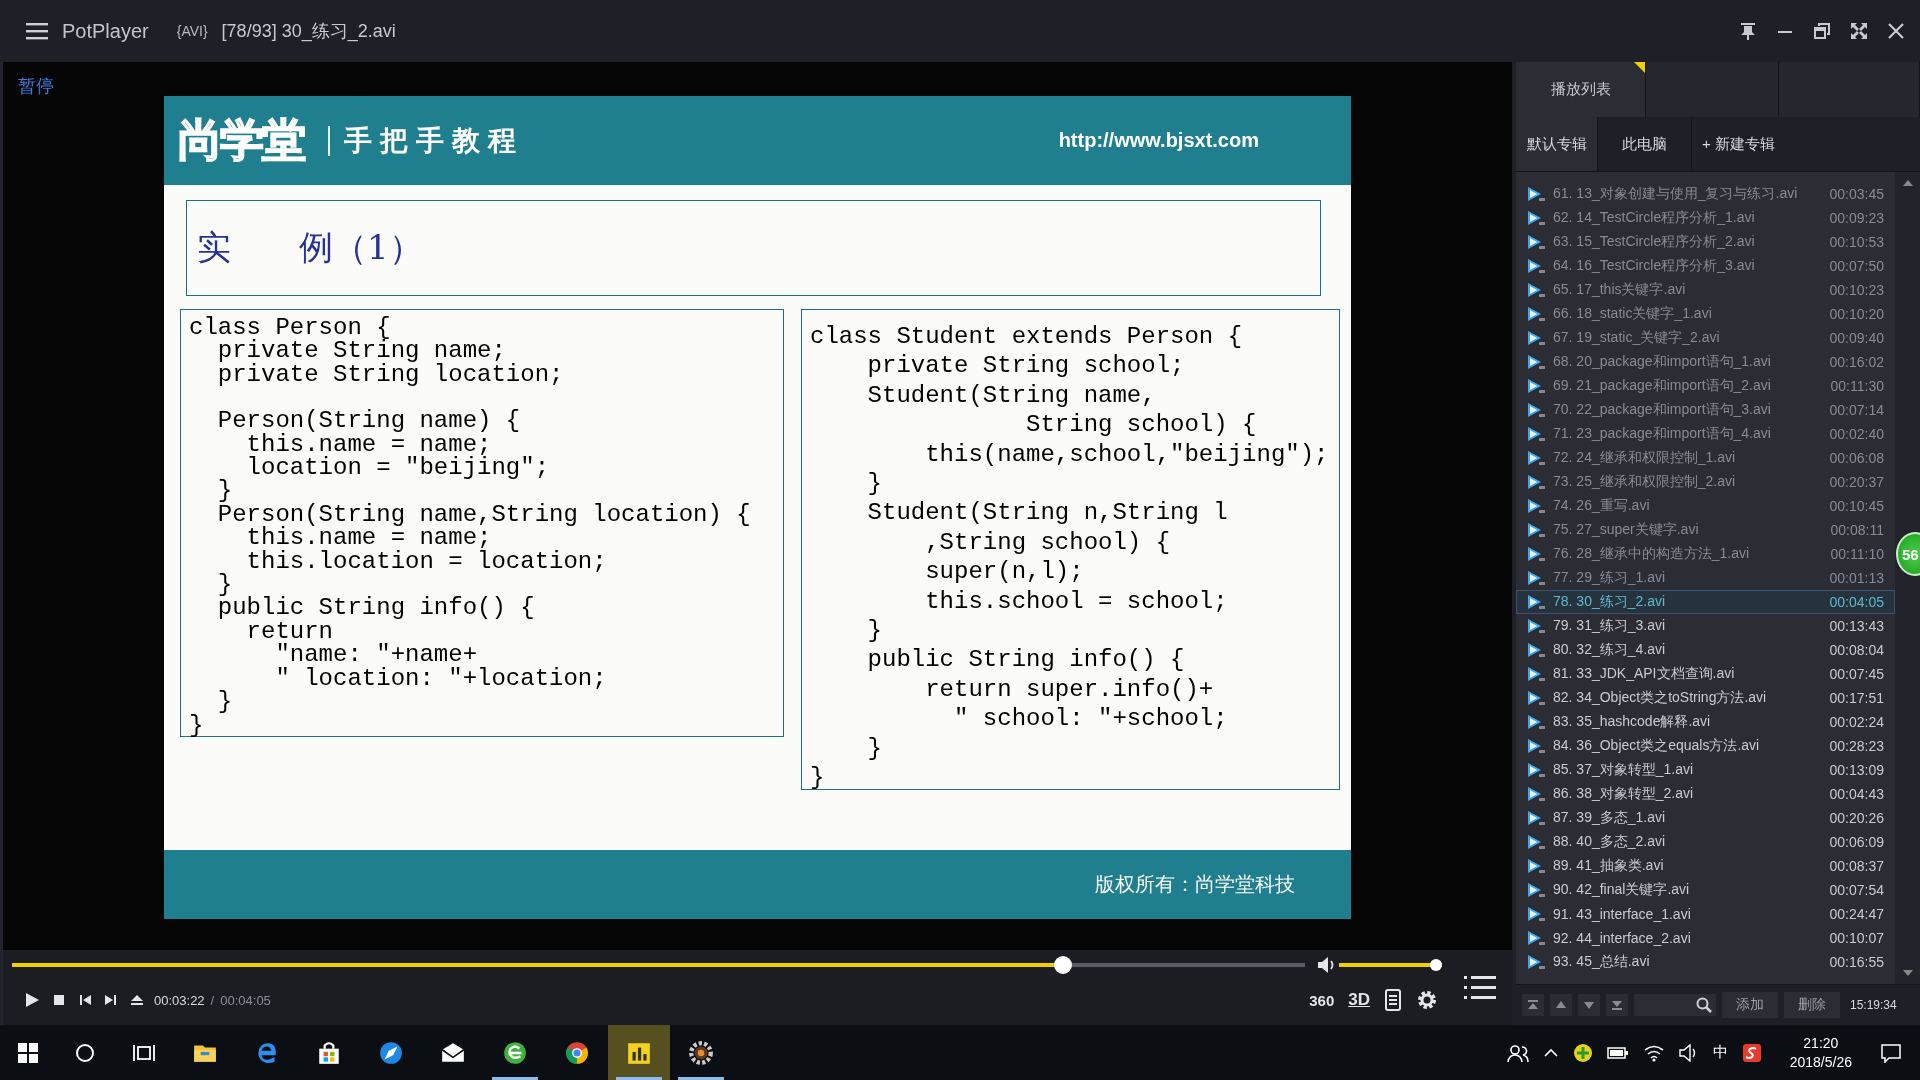  I want to click on playlist-item: 75. 27_super关键字.avi 00:08:11, so click(1705, 530).